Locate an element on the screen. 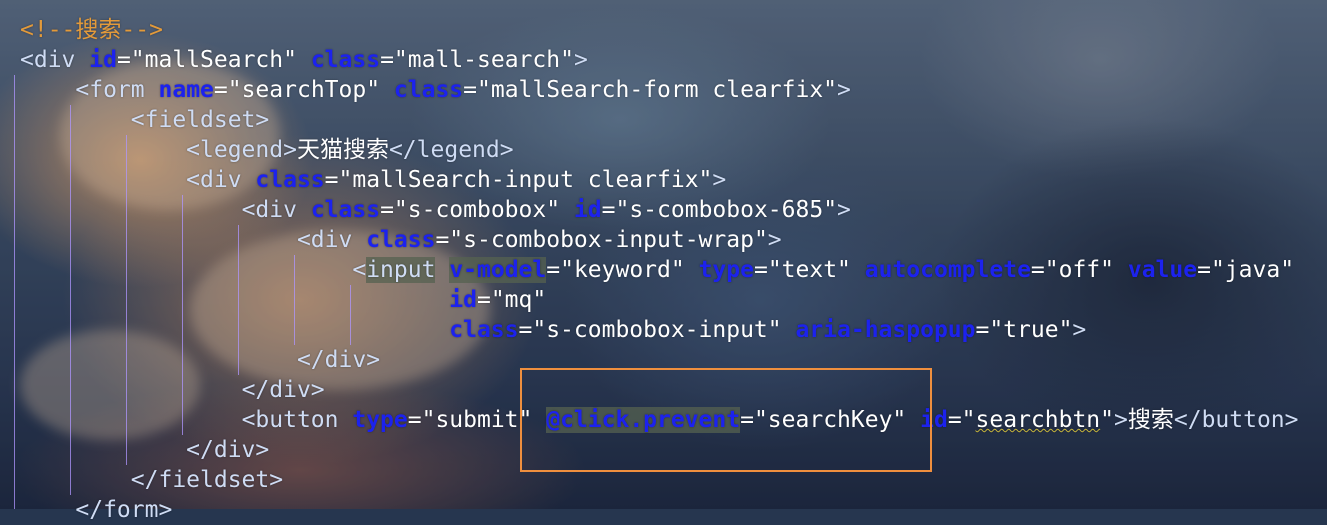 Image resolution: width=1327 pixels, height=525 pixels. code-value-token: searchbtn is located at coordinates (1038, 420).